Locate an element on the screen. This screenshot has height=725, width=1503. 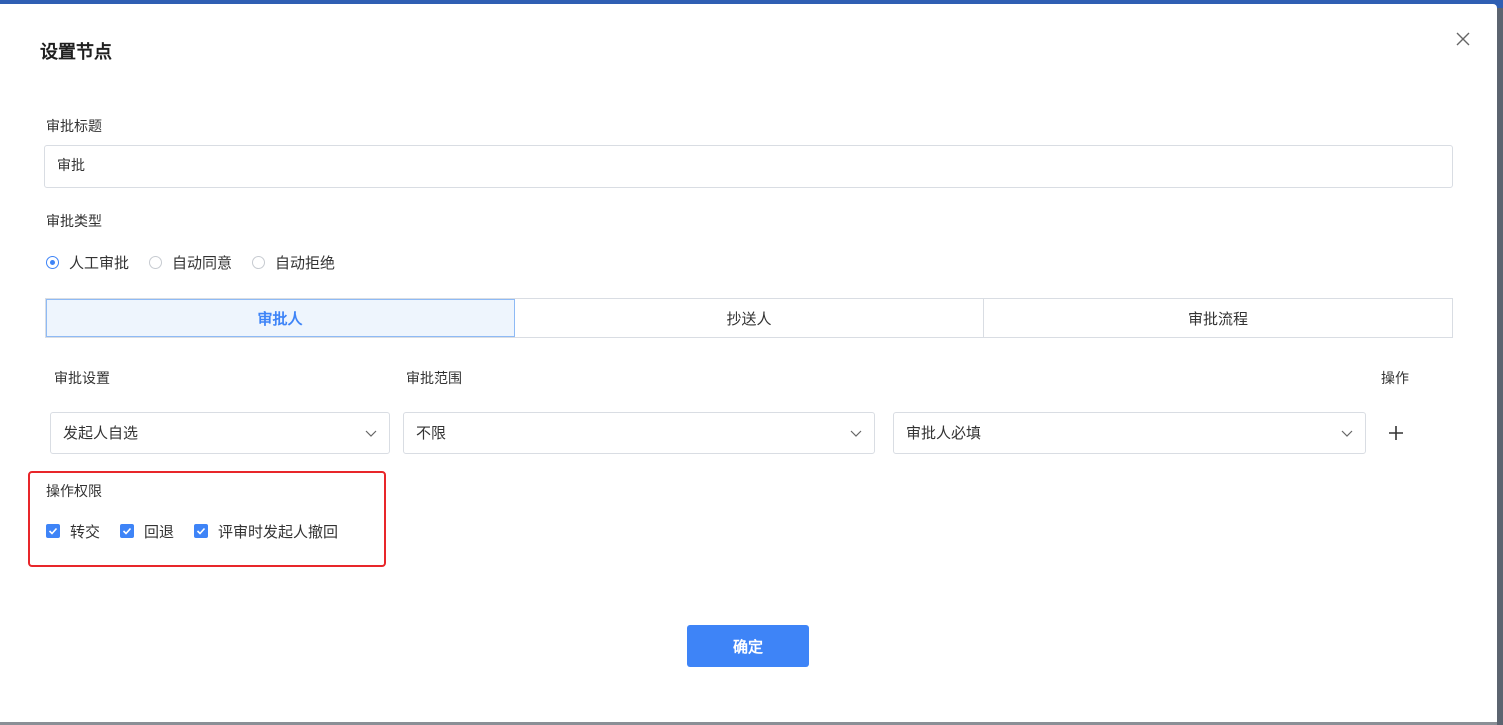
radio-auto-reject: 自动拒绝 is located at coordinates (293, 262).